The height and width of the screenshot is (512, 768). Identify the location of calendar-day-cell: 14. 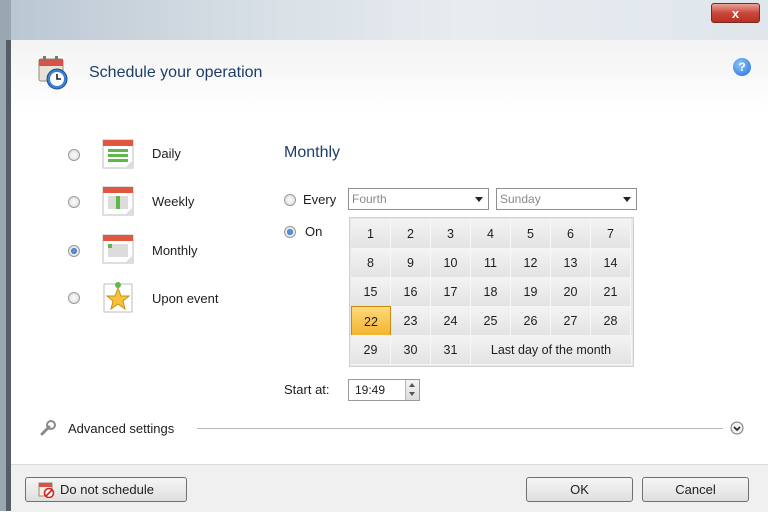
(611, 263).